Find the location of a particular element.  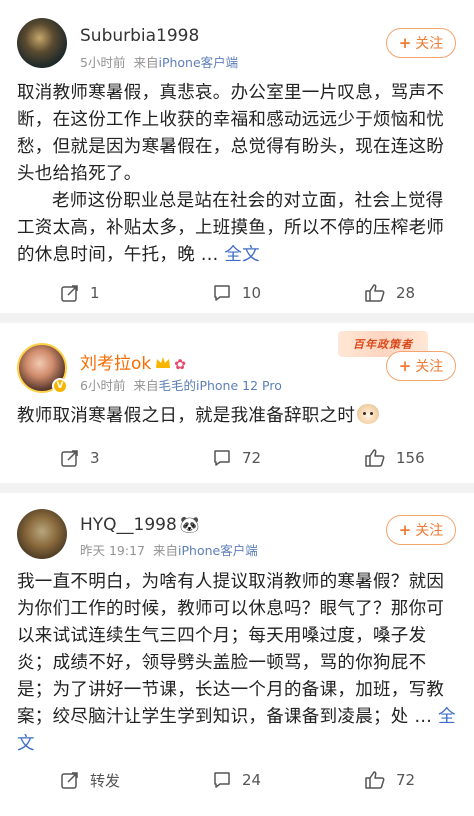

like-count: 72 is located at coordinates (406, 780).